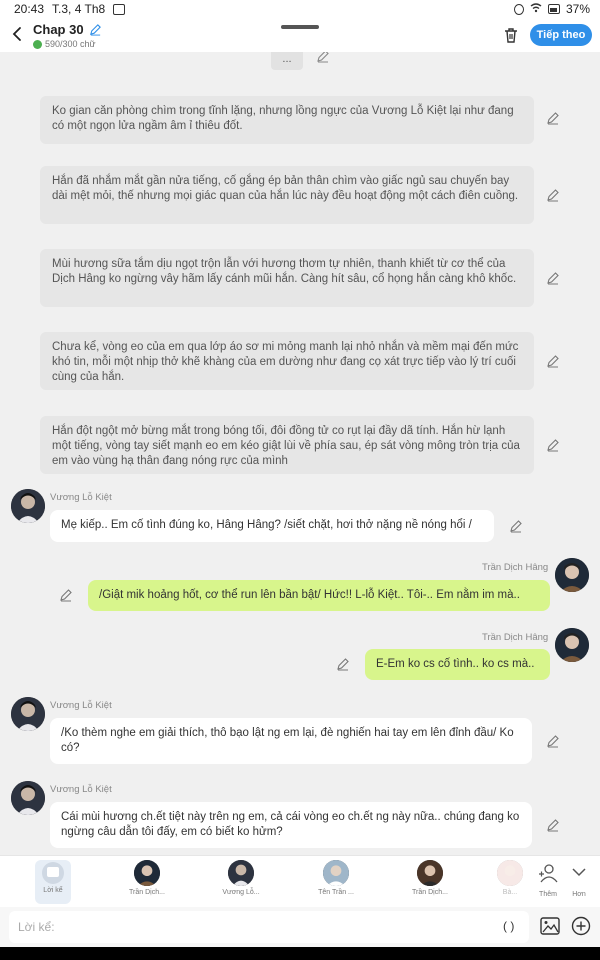 This screenshot has height=960, width=600. Describe the element at coordinates (53, 890) in the screenshot. I see `char-label: Lời kể` at that location.